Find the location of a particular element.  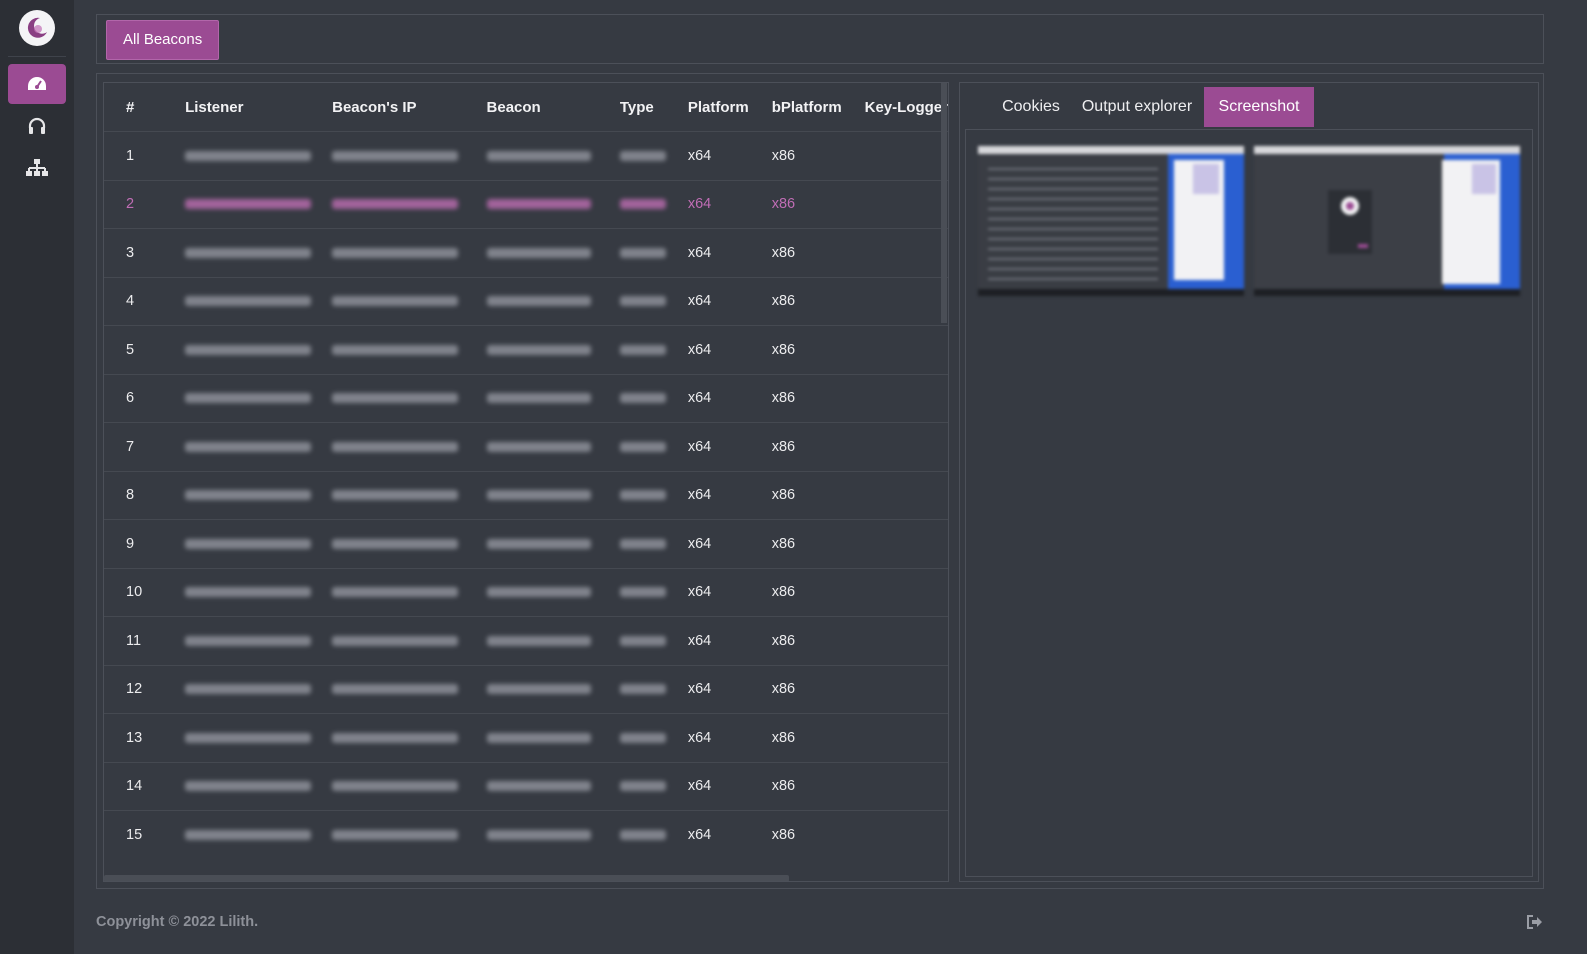

column-header-listener: Listener is located at coordinates (258, 107).